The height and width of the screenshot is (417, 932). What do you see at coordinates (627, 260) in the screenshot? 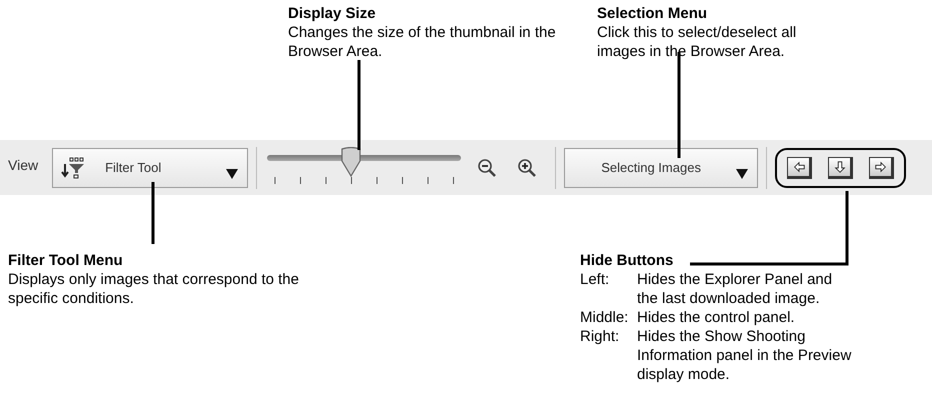
I see `callout-title: Hide Buttons` at bounding box center [627, 260].